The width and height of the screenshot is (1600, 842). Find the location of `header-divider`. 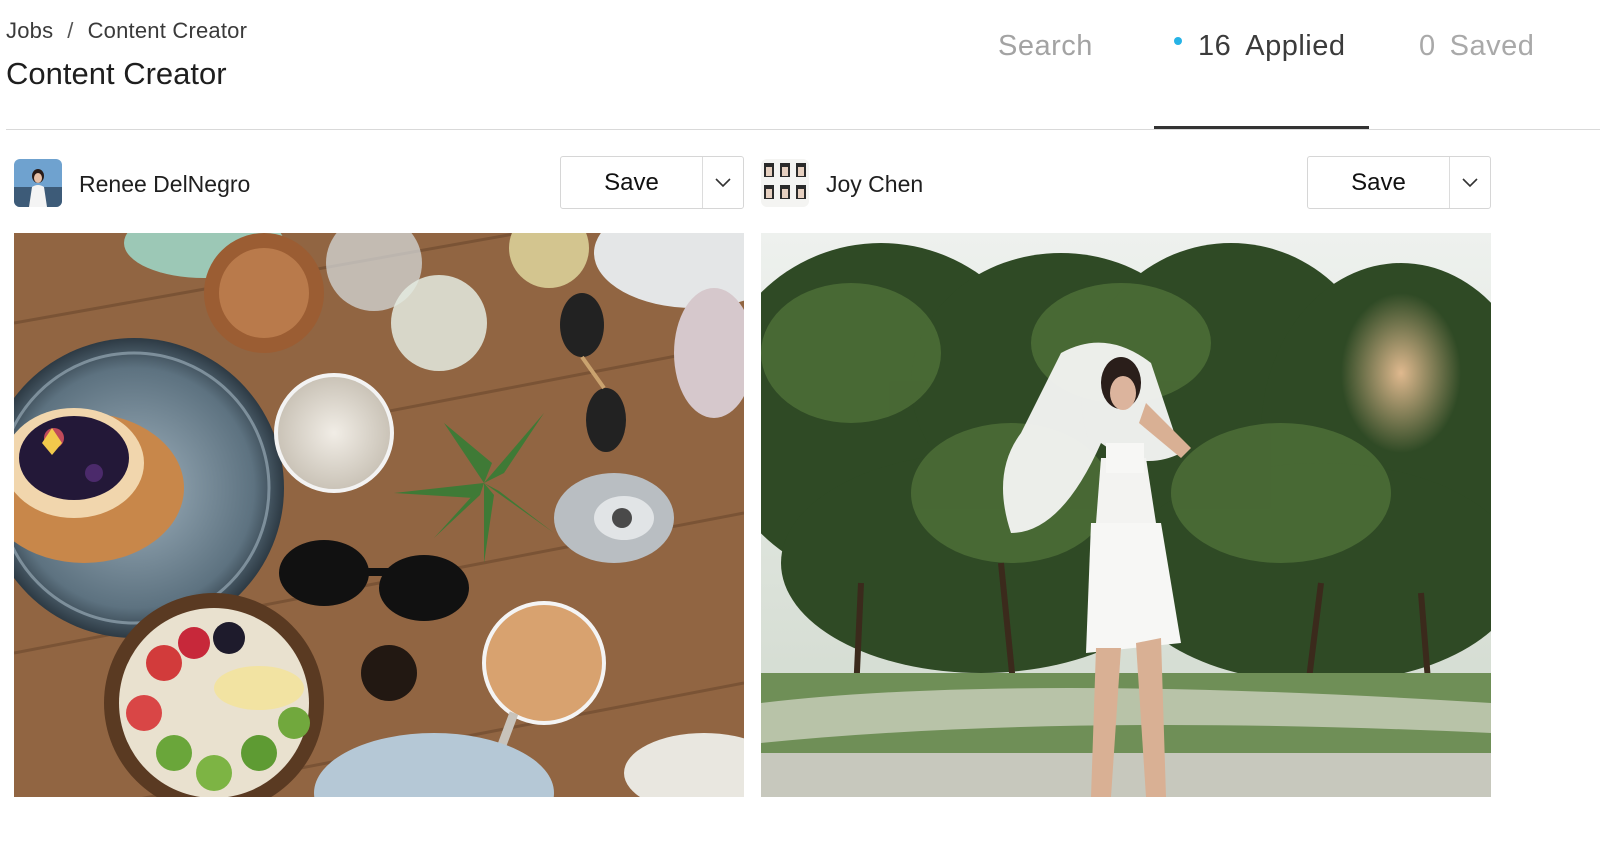

header-divider is located at coordinates (803, 129).